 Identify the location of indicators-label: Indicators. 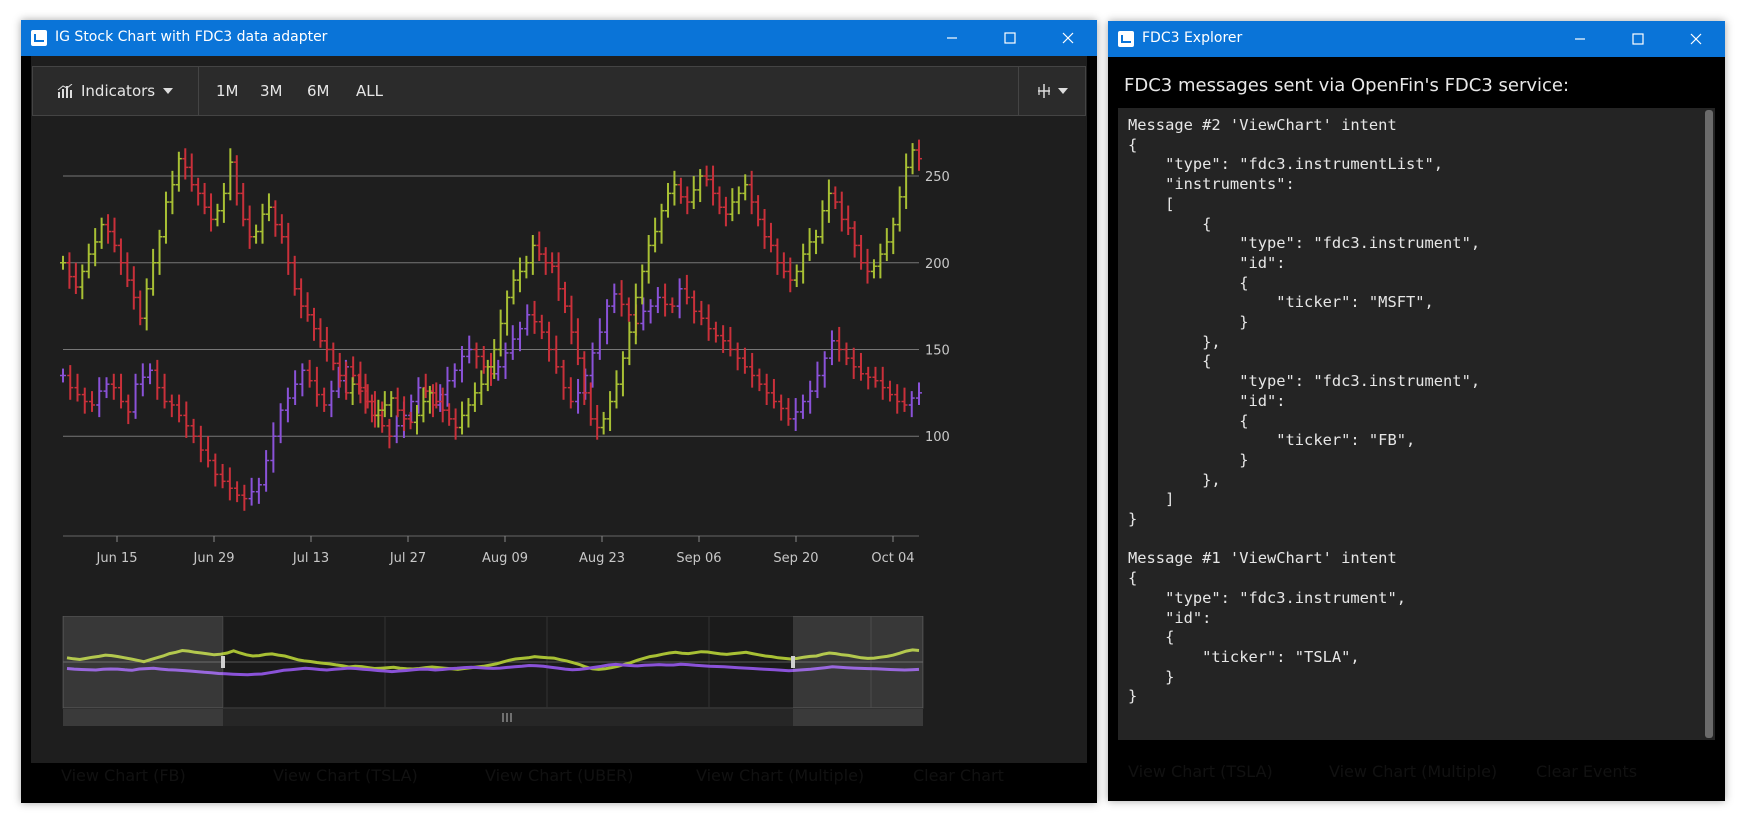
(118, 91).